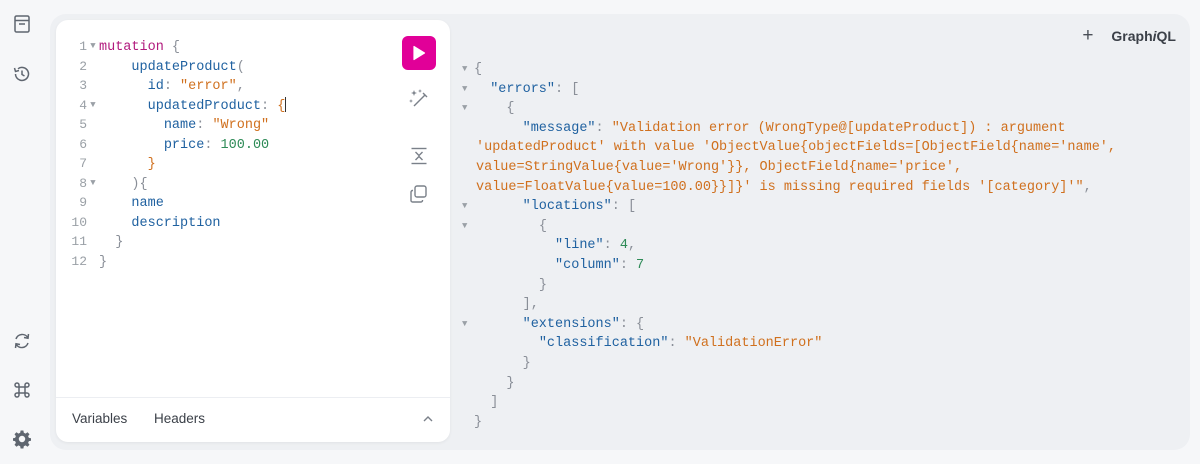  What do you see at coordinates (113, 184) in the screenshot?
I see `code-line: 8 ▼ ){` at bounding box center [113, 184].